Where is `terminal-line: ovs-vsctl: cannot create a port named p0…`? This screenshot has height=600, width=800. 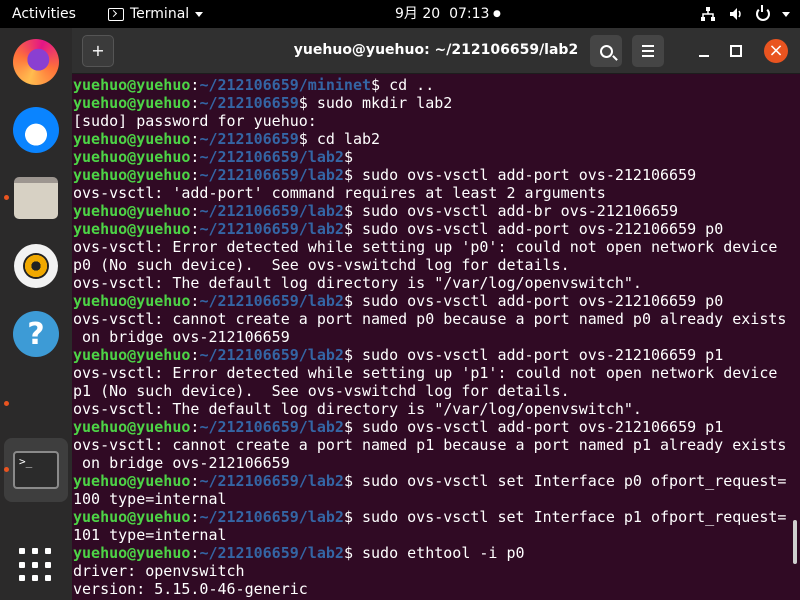
terminal-line: ovs-vsctl: cannot create a port named p0… is located at coordinates (430, 319).